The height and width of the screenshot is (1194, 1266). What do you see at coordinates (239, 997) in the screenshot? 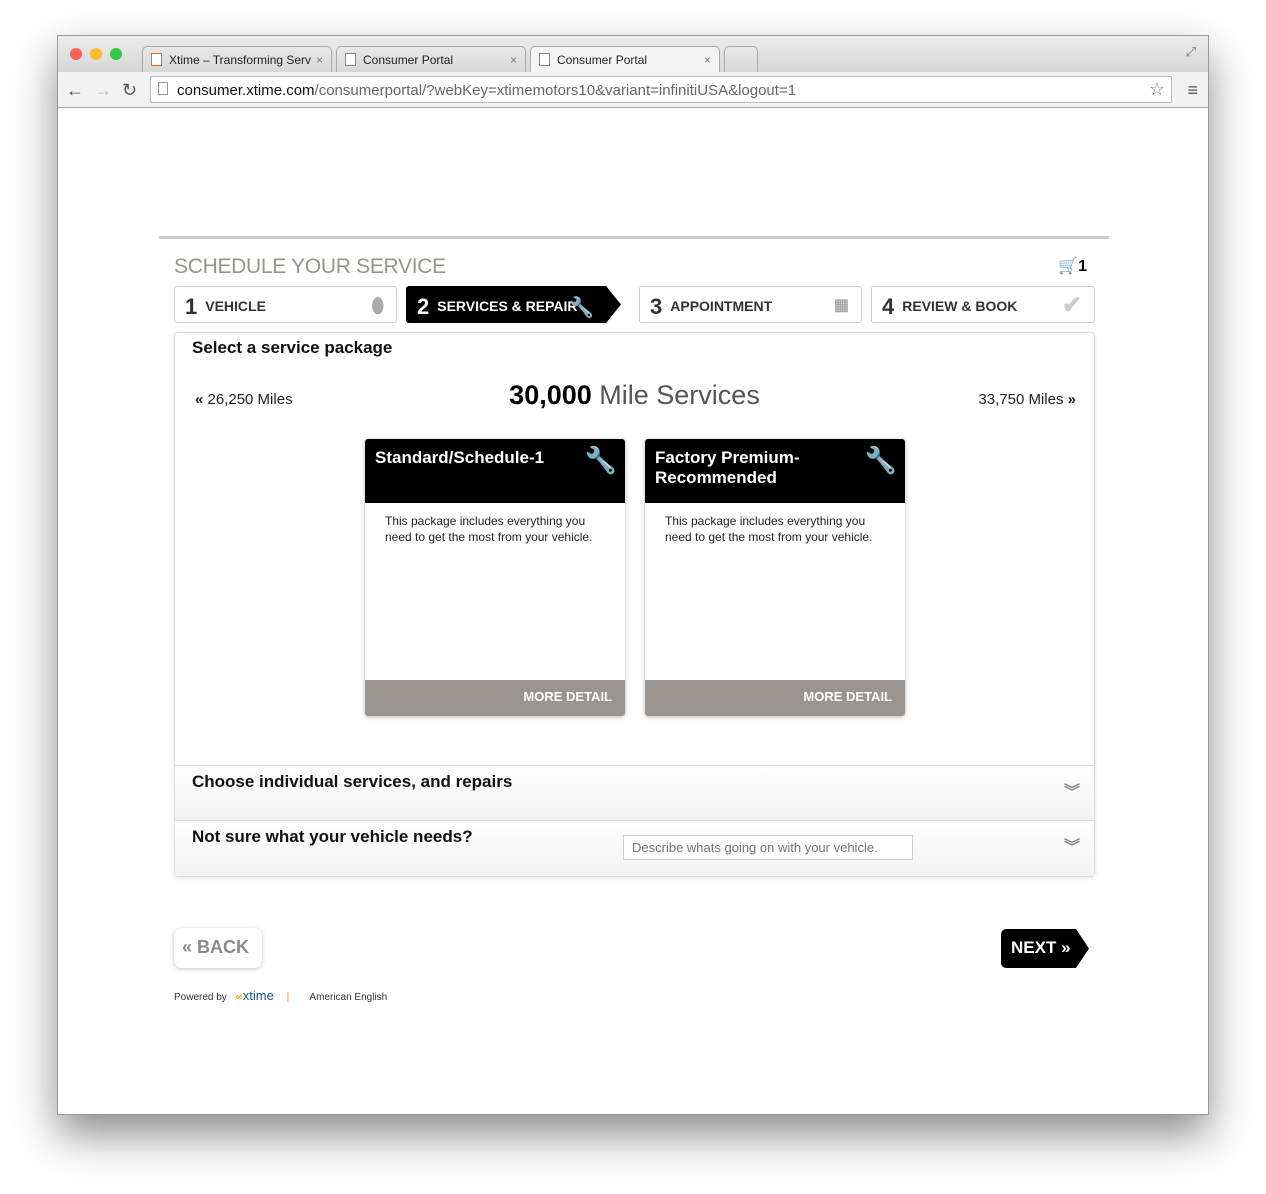
I see `xtime-logo-icon: ∞` at bounding box center [239, 997].